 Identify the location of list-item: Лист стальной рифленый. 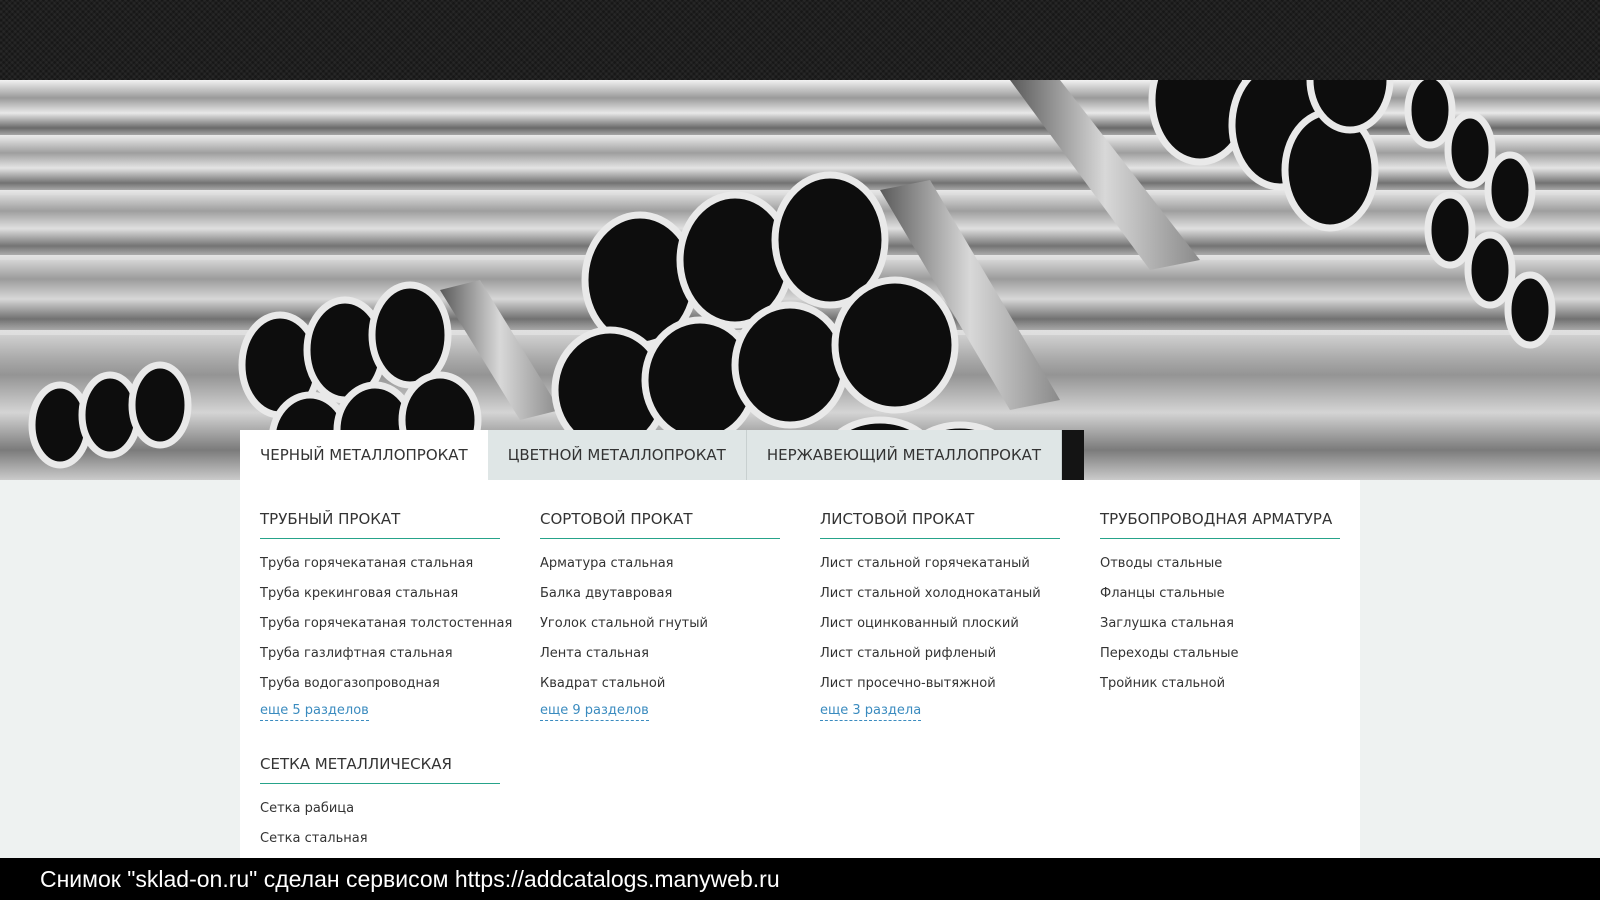
(940, 654).